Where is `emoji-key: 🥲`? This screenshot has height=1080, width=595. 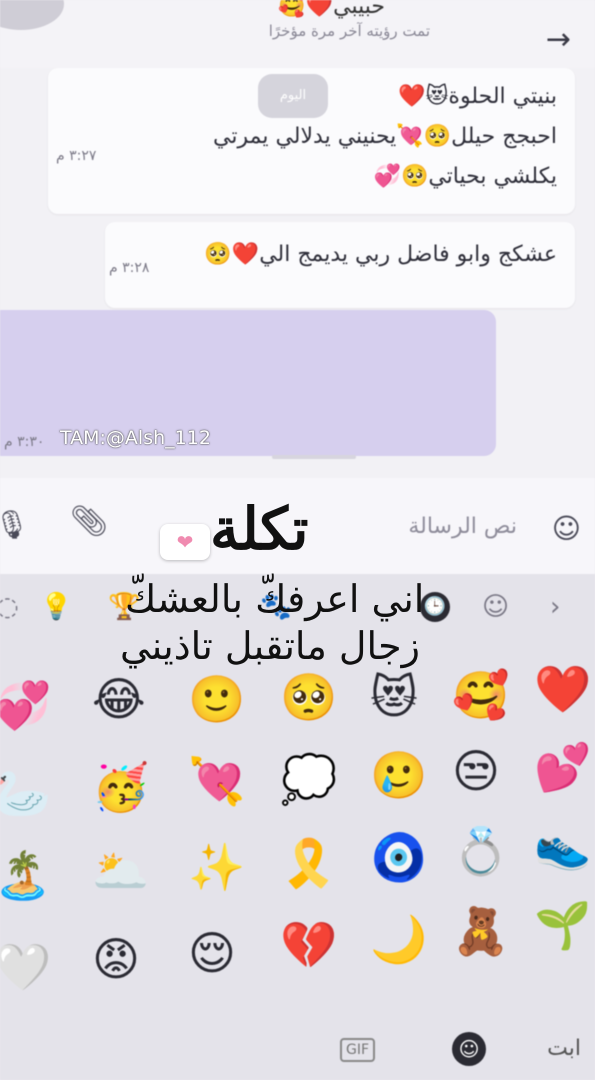 emoji-key: 🥲 is located at coordinates (398, 775).